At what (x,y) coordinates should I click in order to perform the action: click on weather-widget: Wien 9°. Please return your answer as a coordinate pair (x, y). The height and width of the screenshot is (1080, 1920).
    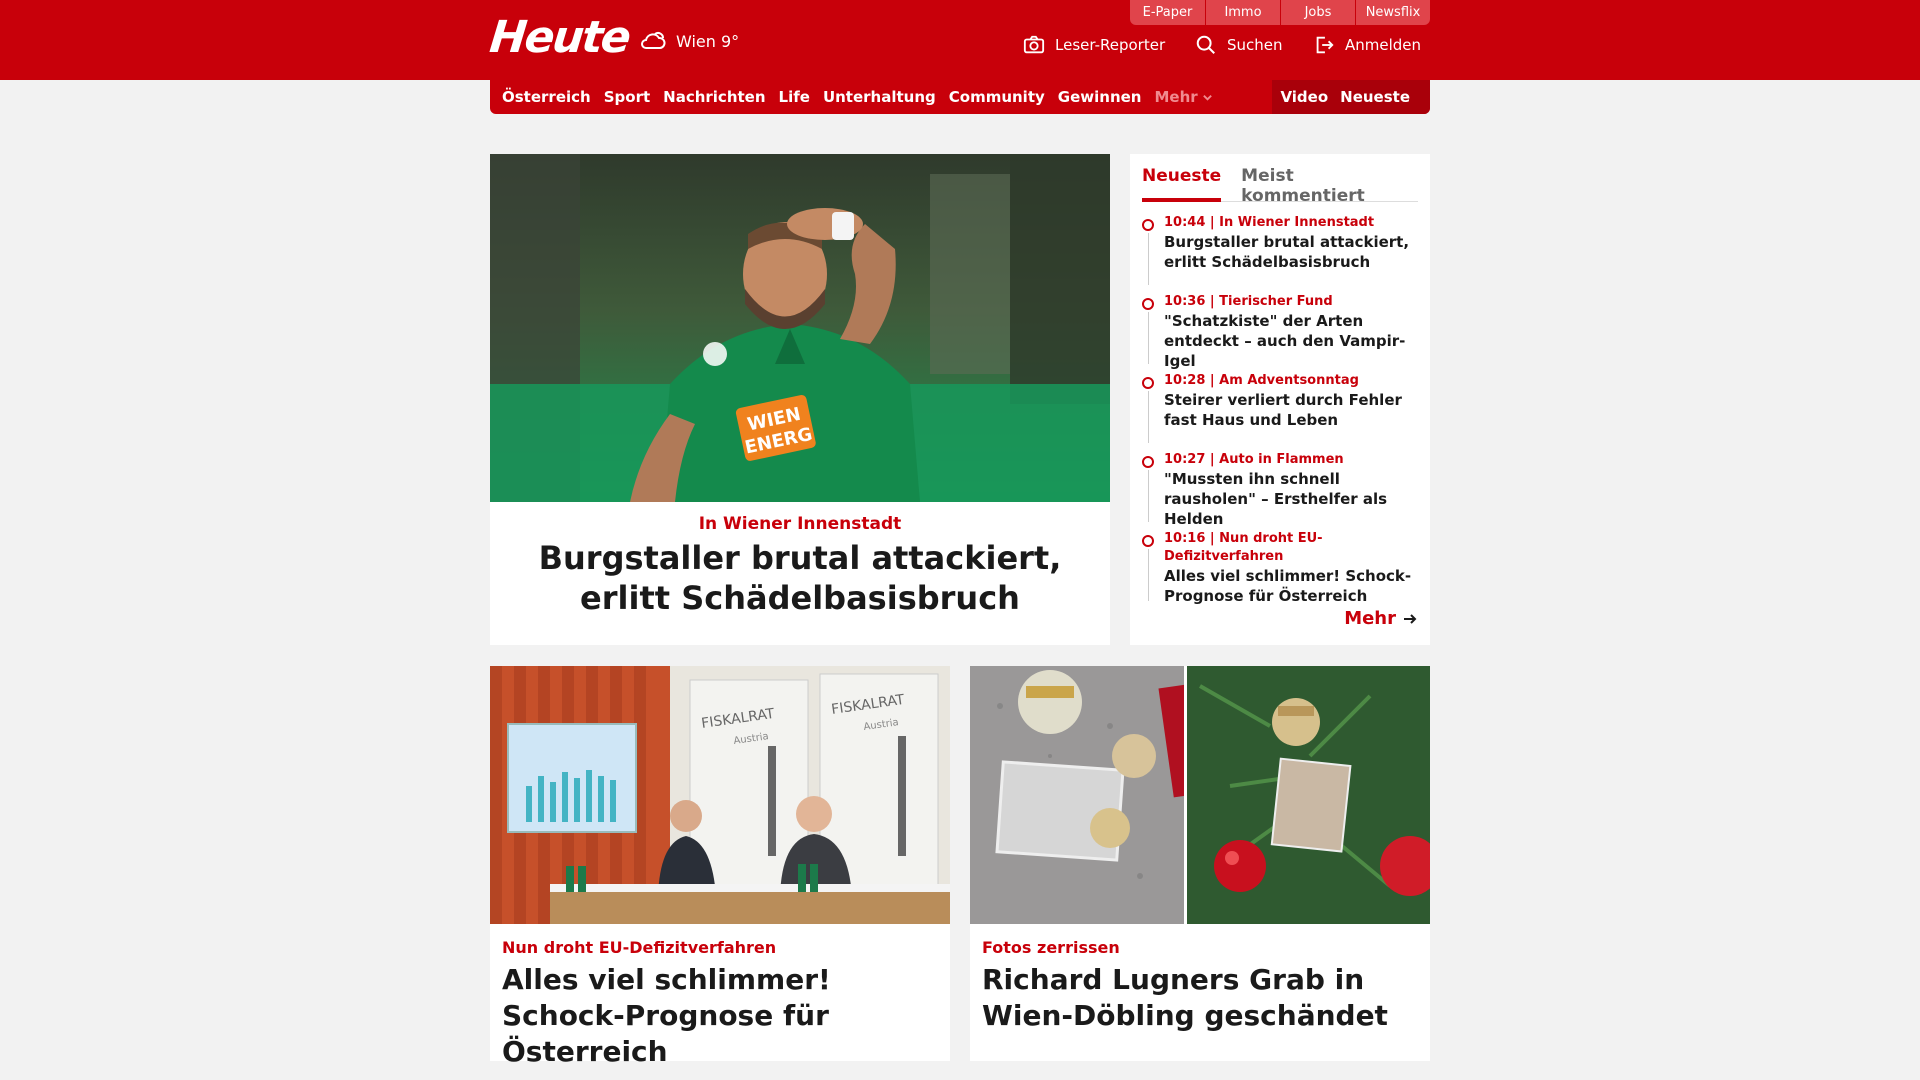
    Looking at the image, I should click on (688, 41).